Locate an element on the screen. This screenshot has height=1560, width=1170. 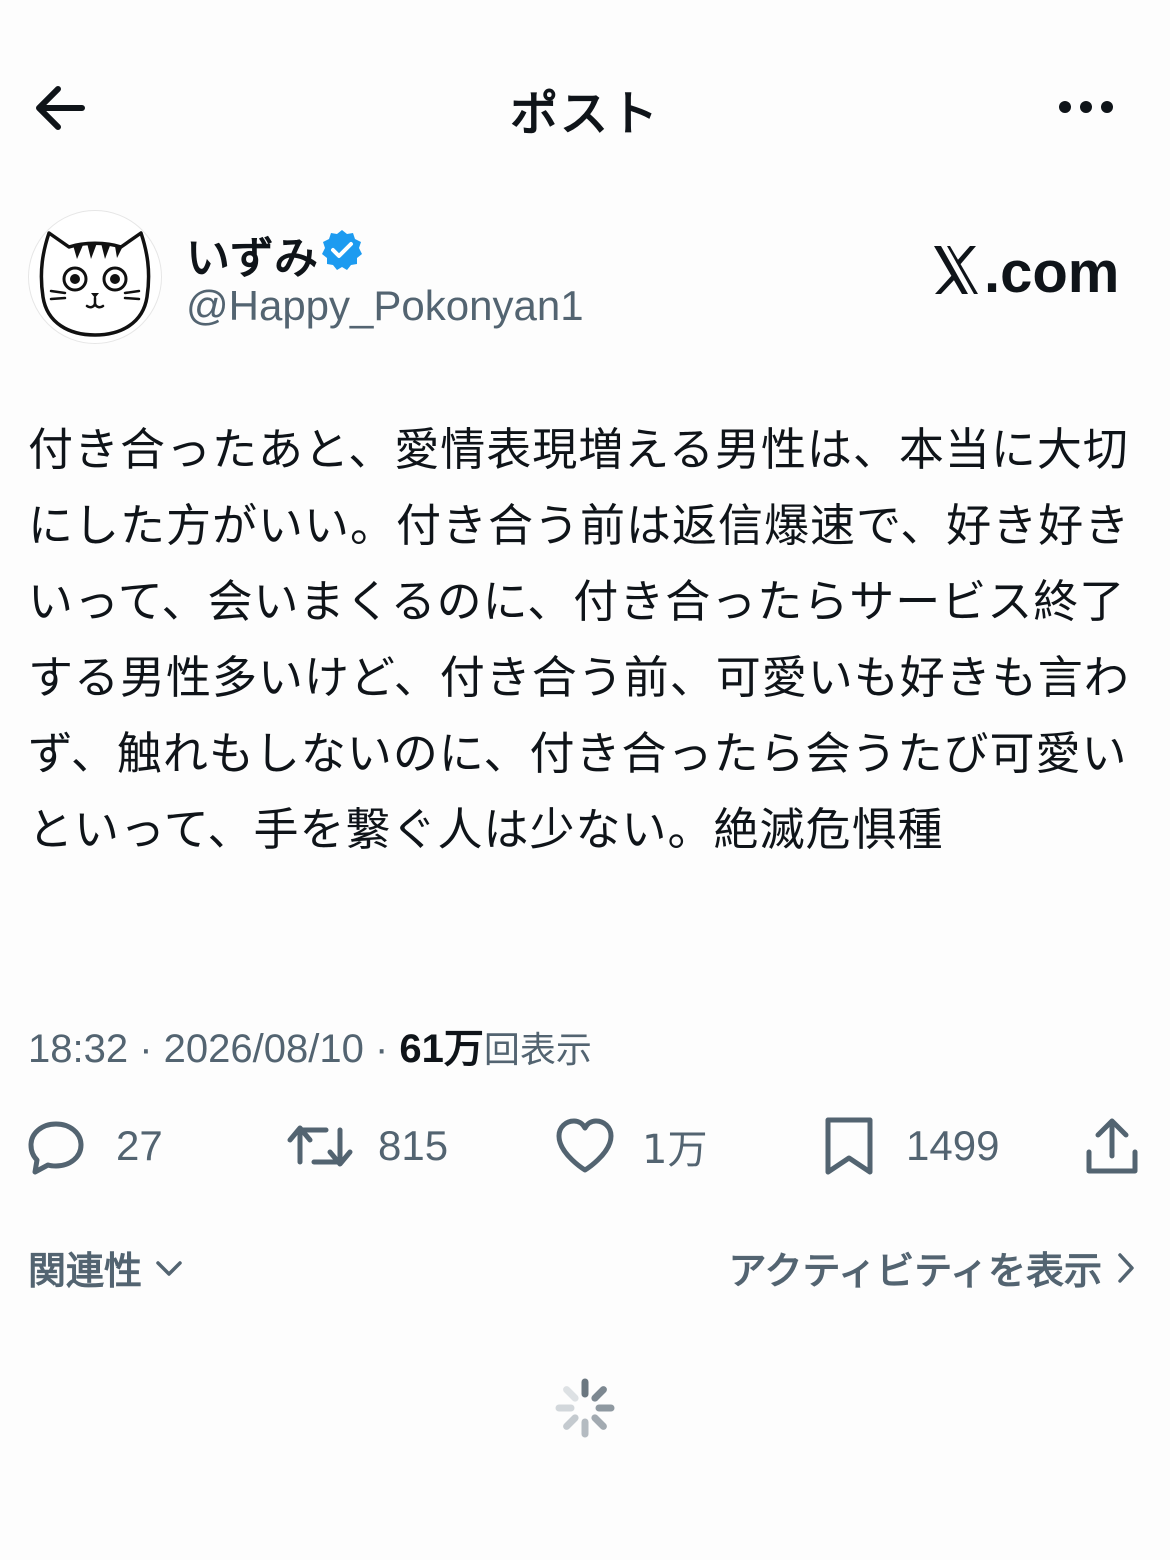
avatar is located at coordinates (95, 277).